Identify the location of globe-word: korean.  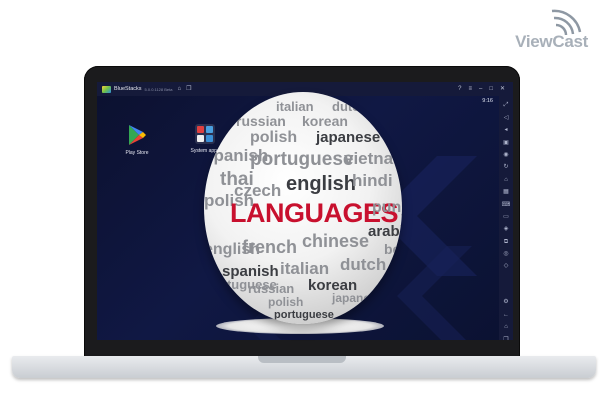
(325, 121).